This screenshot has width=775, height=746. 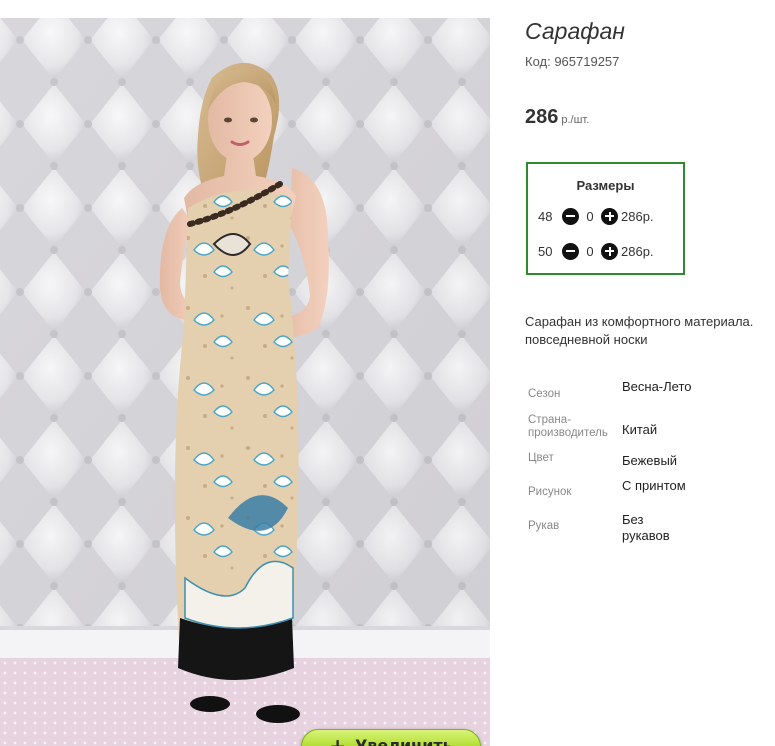 I want to click on sizes-selector: Размеры 48 286р. 50 286р., so click(x=605, y=218).